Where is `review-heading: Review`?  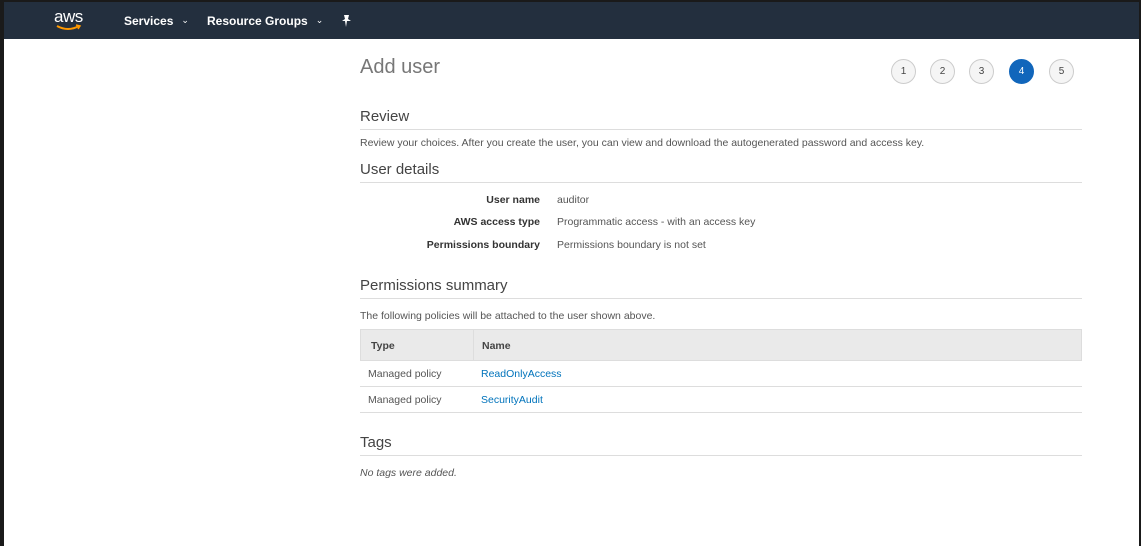
review-heading: Review is located at coordinates (385, 116).